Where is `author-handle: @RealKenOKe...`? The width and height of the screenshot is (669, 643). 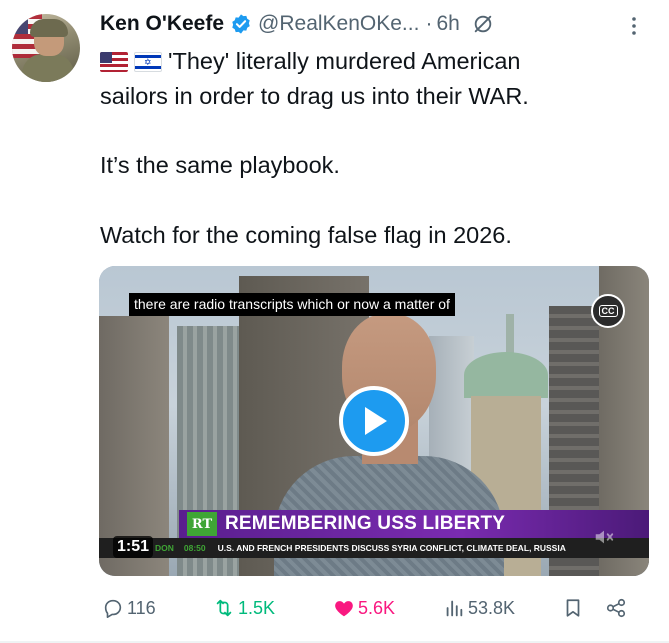
author-handle: @RealKenOKe... is located at coordinates (338, 24).